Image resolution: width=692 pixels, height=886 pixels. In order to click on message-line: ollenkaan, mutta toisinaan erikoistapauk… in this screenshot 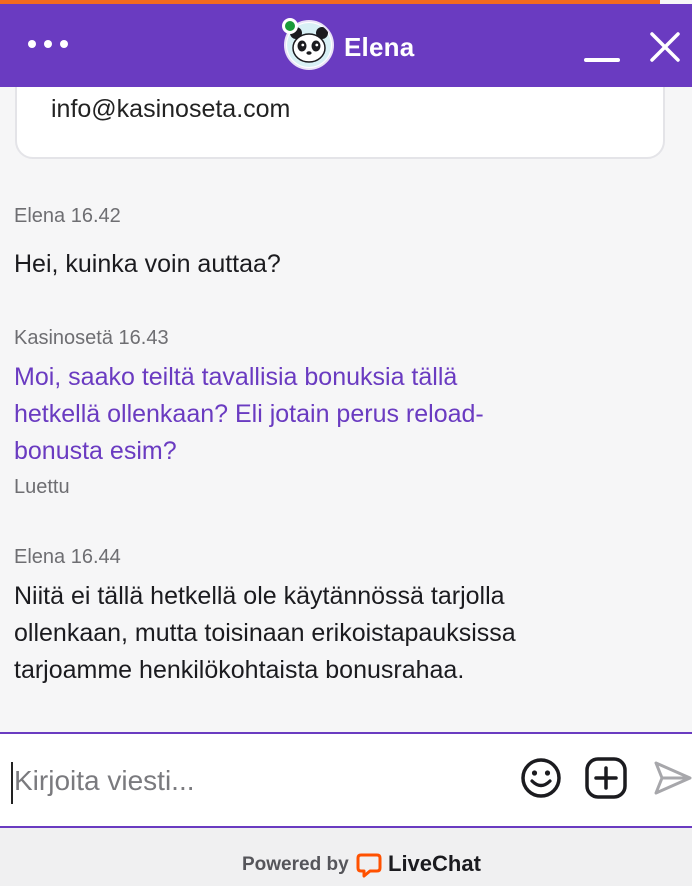, I will do `click(265, 633)`.